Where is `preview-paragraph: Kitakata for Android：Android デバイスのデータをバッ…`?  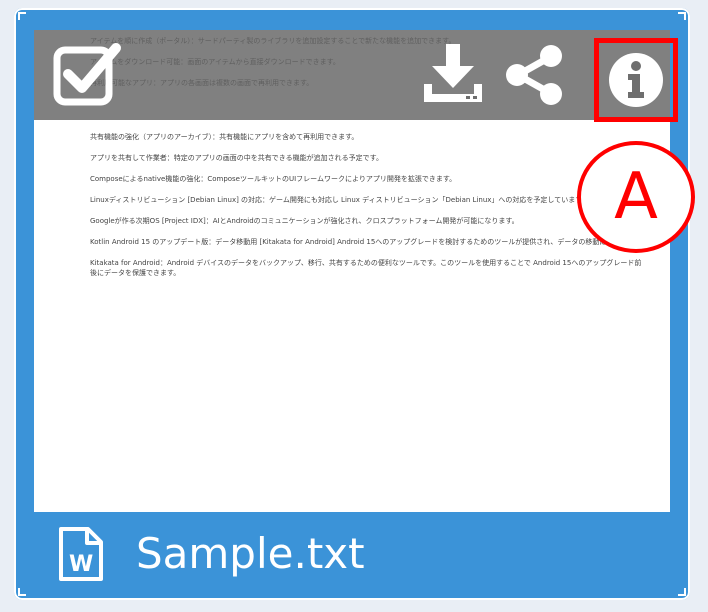 preview-paragraph: Kitakata for Android：Android デバイスのデータをバッ… is located at coordinates (366, 268).